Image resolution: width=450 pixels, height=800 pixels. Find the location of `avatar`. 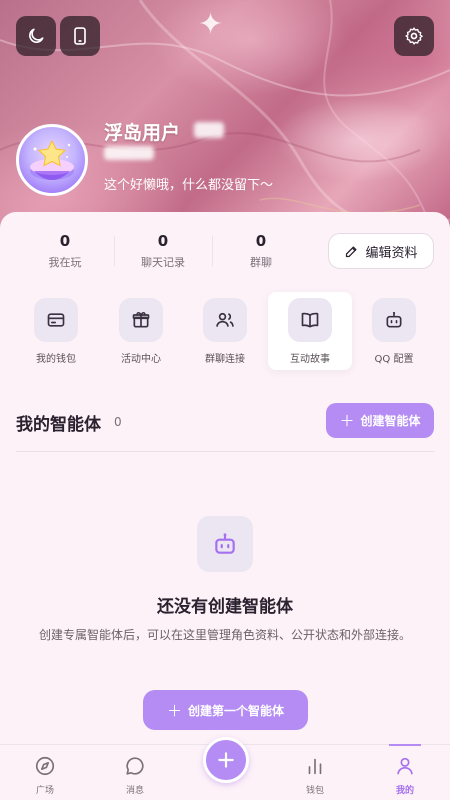

avatar is located at coordinates (52, 160).